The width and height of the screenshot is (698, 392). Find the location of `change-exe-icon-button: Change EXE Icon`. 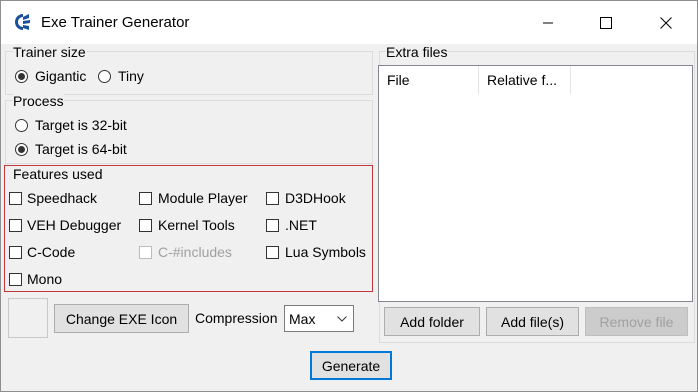

change-exe-icon-button: Change EXE Icon is located at coordinates (121, 318).